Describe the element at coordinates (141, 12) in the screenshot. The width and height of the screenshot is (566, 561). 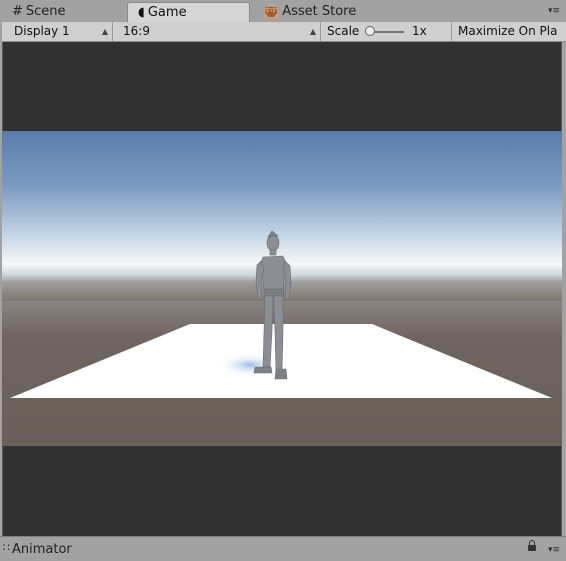
I see `pacman-icon: ◖` at that location.